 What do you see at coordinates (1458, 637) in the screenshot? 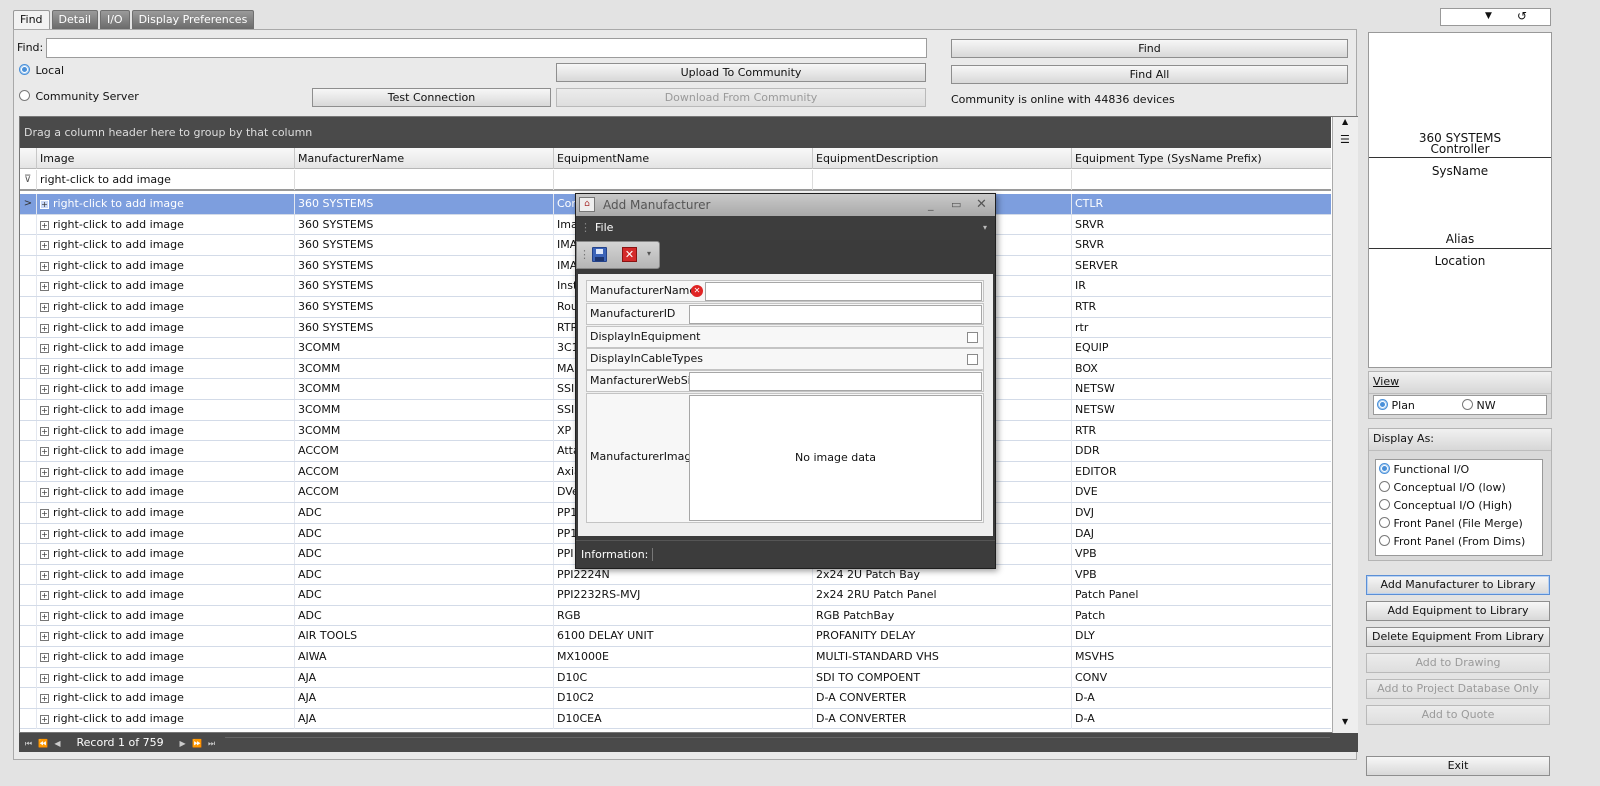
I see `delete-equipment-button: Delete Equipment From Library` at bounding box center [1458, 637].